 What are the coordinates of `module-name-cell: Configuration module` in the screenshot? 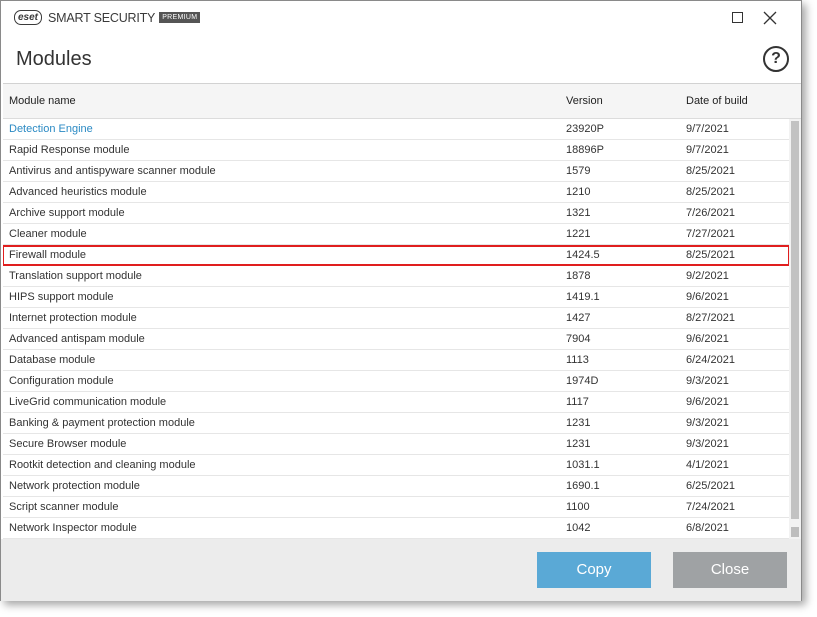 It's located at (61, 381).